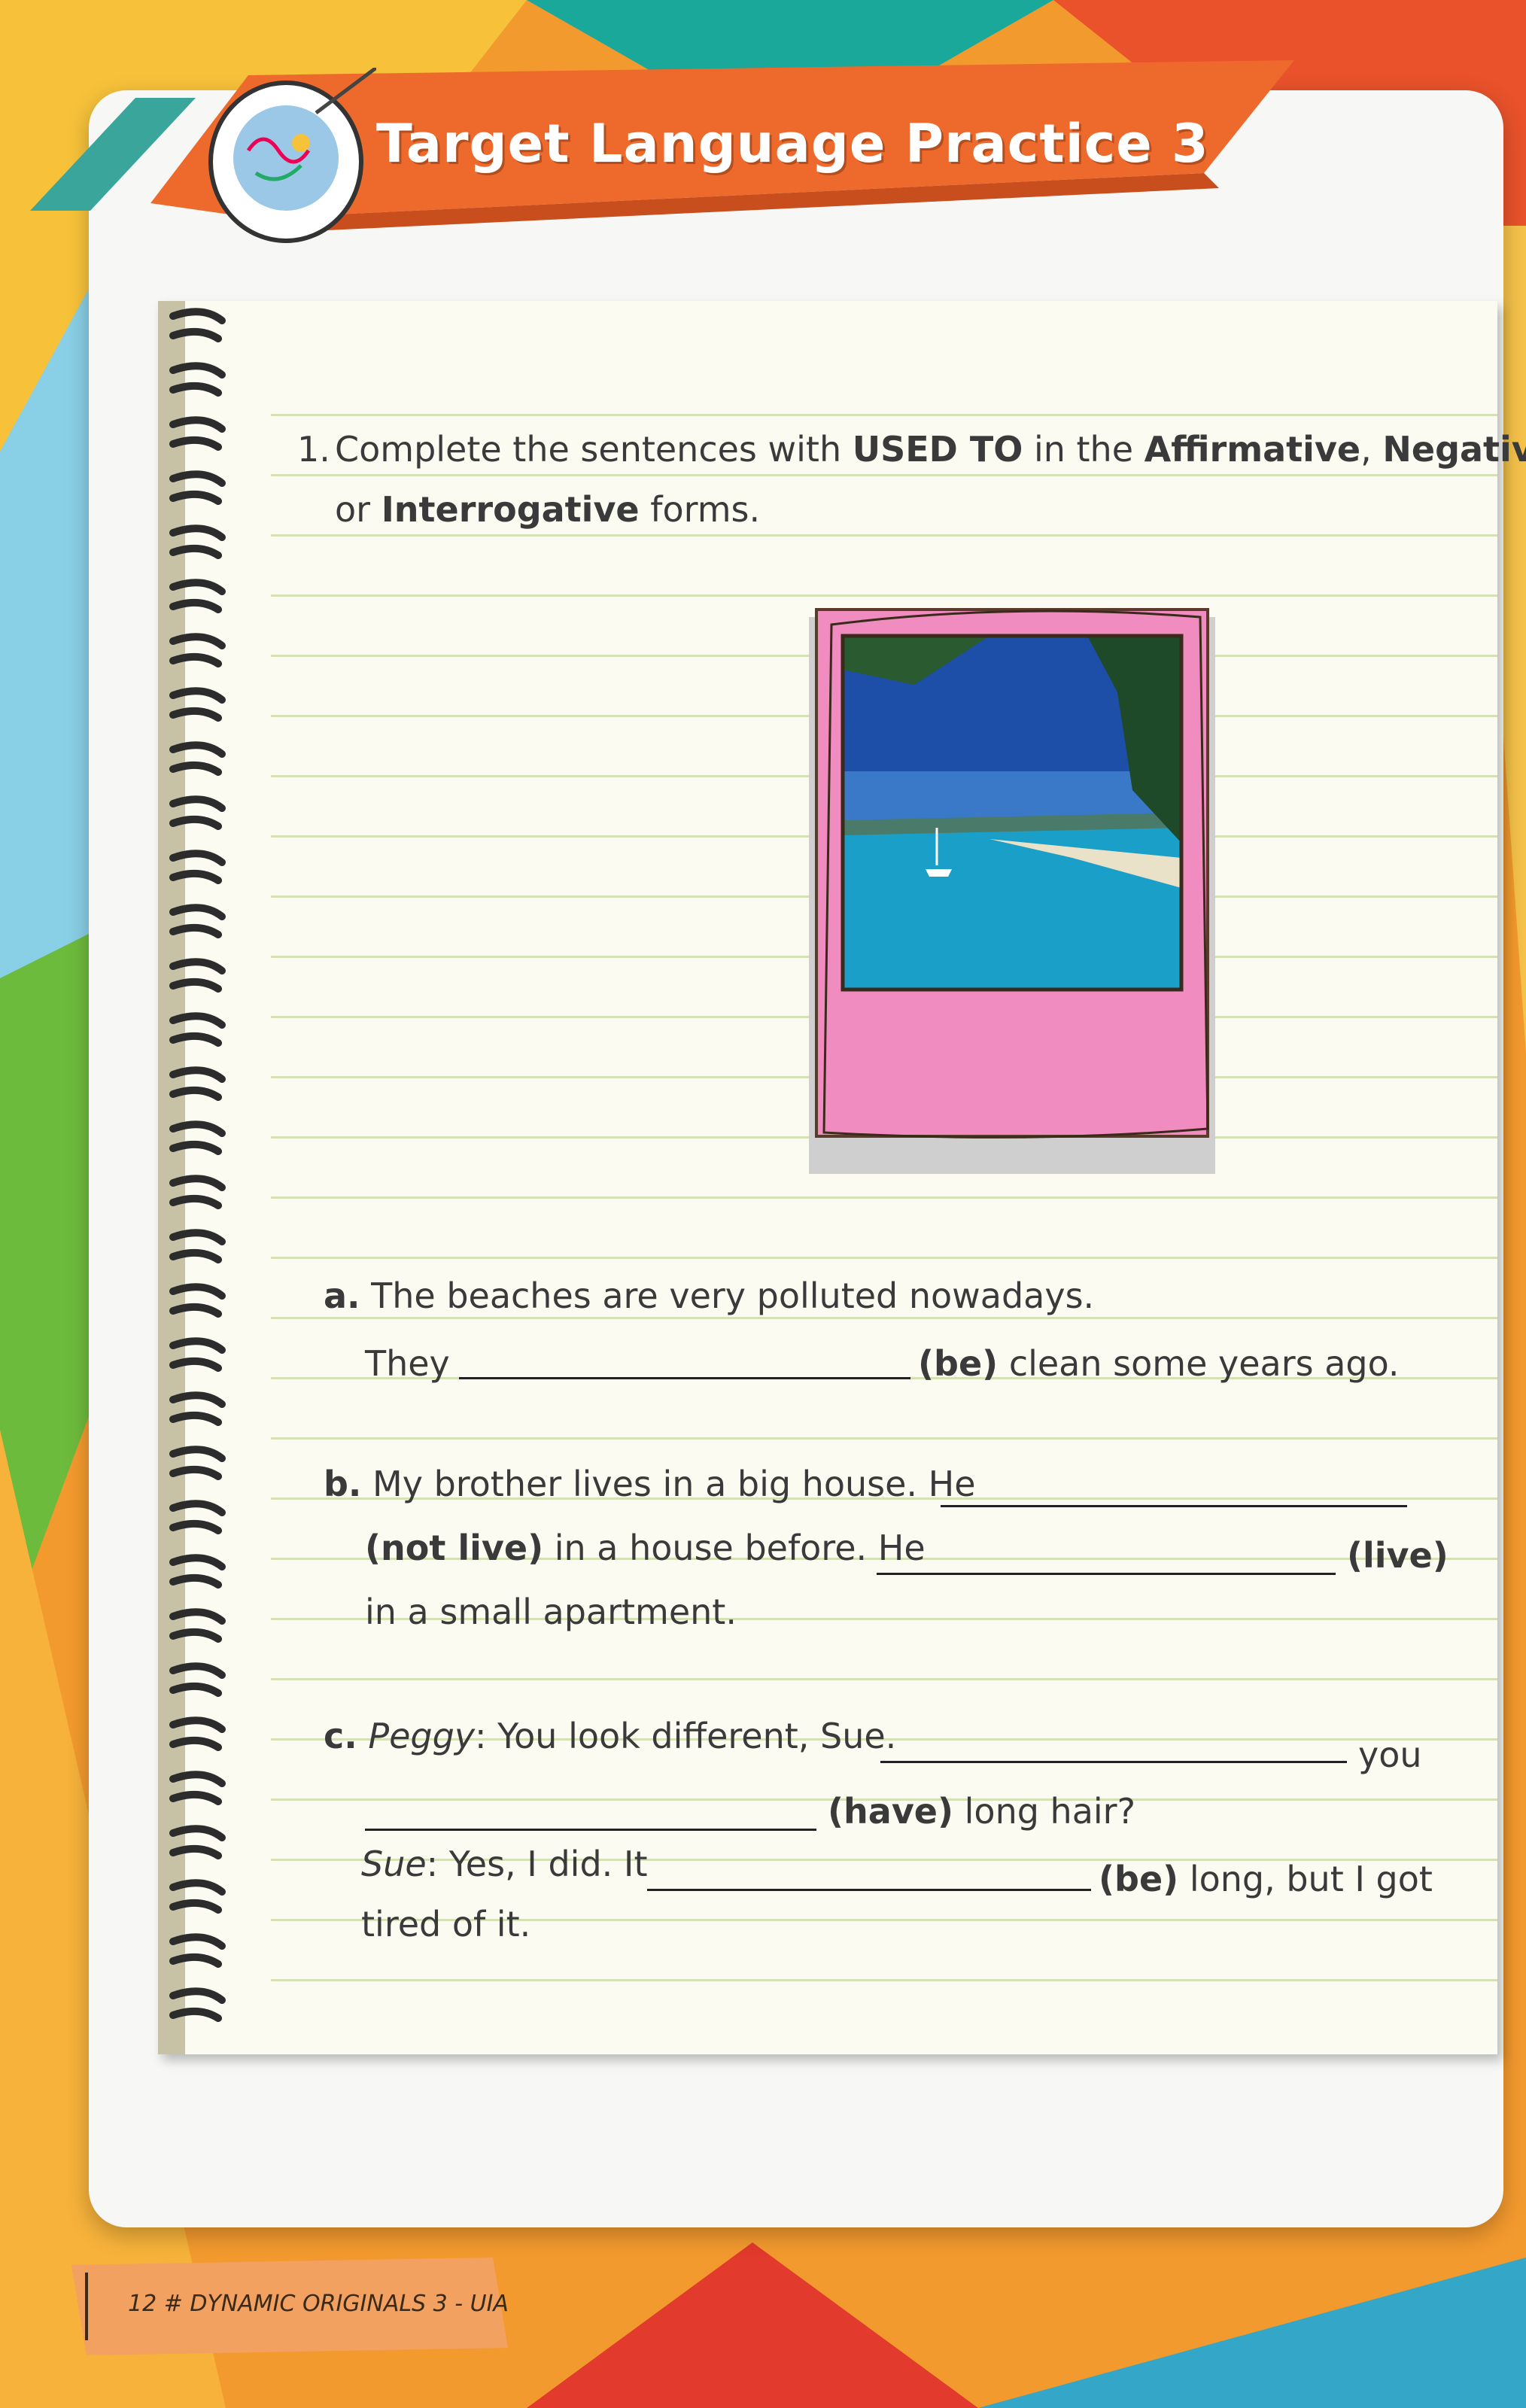 The image size is (1526, 2408). Describe the element at coordinates (684, 1378) in the screenshot. I see `answer-blank-a` at that location.